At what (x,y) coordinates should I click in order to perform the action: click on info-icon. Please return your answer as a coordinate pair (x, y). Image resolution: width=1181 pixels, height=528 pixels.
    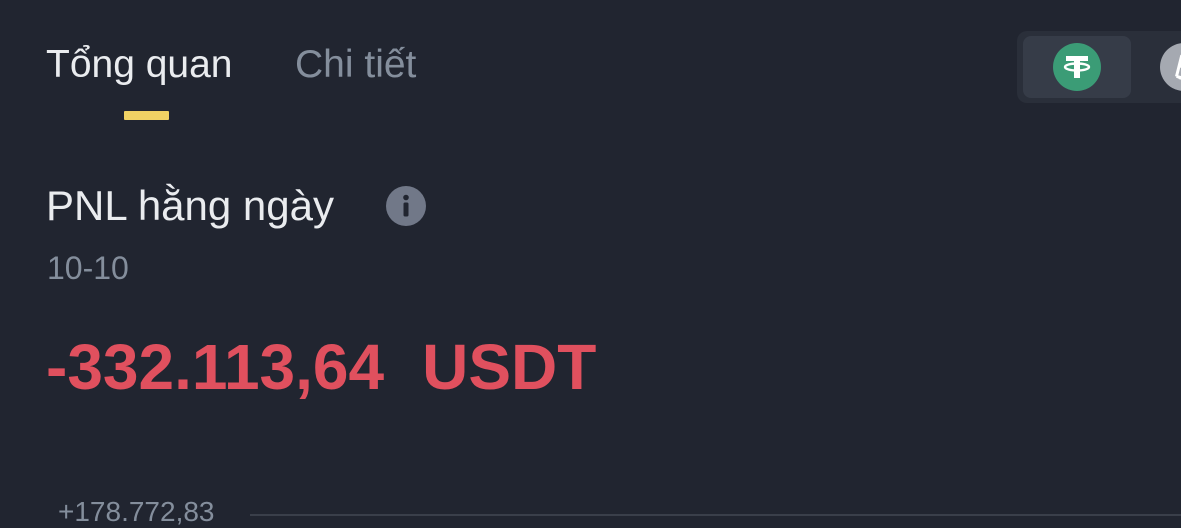
    Looking at the image, I should click on (406, 206).